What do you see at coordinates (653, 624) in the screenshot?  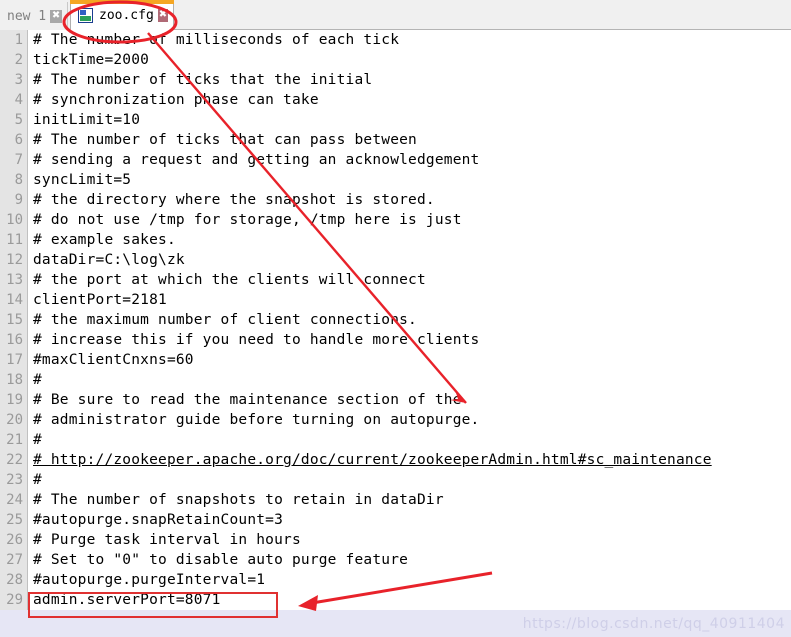 I see `watermark-text: https://blog.csdn.net/qq_40911404` at bounding box center [653, 624].